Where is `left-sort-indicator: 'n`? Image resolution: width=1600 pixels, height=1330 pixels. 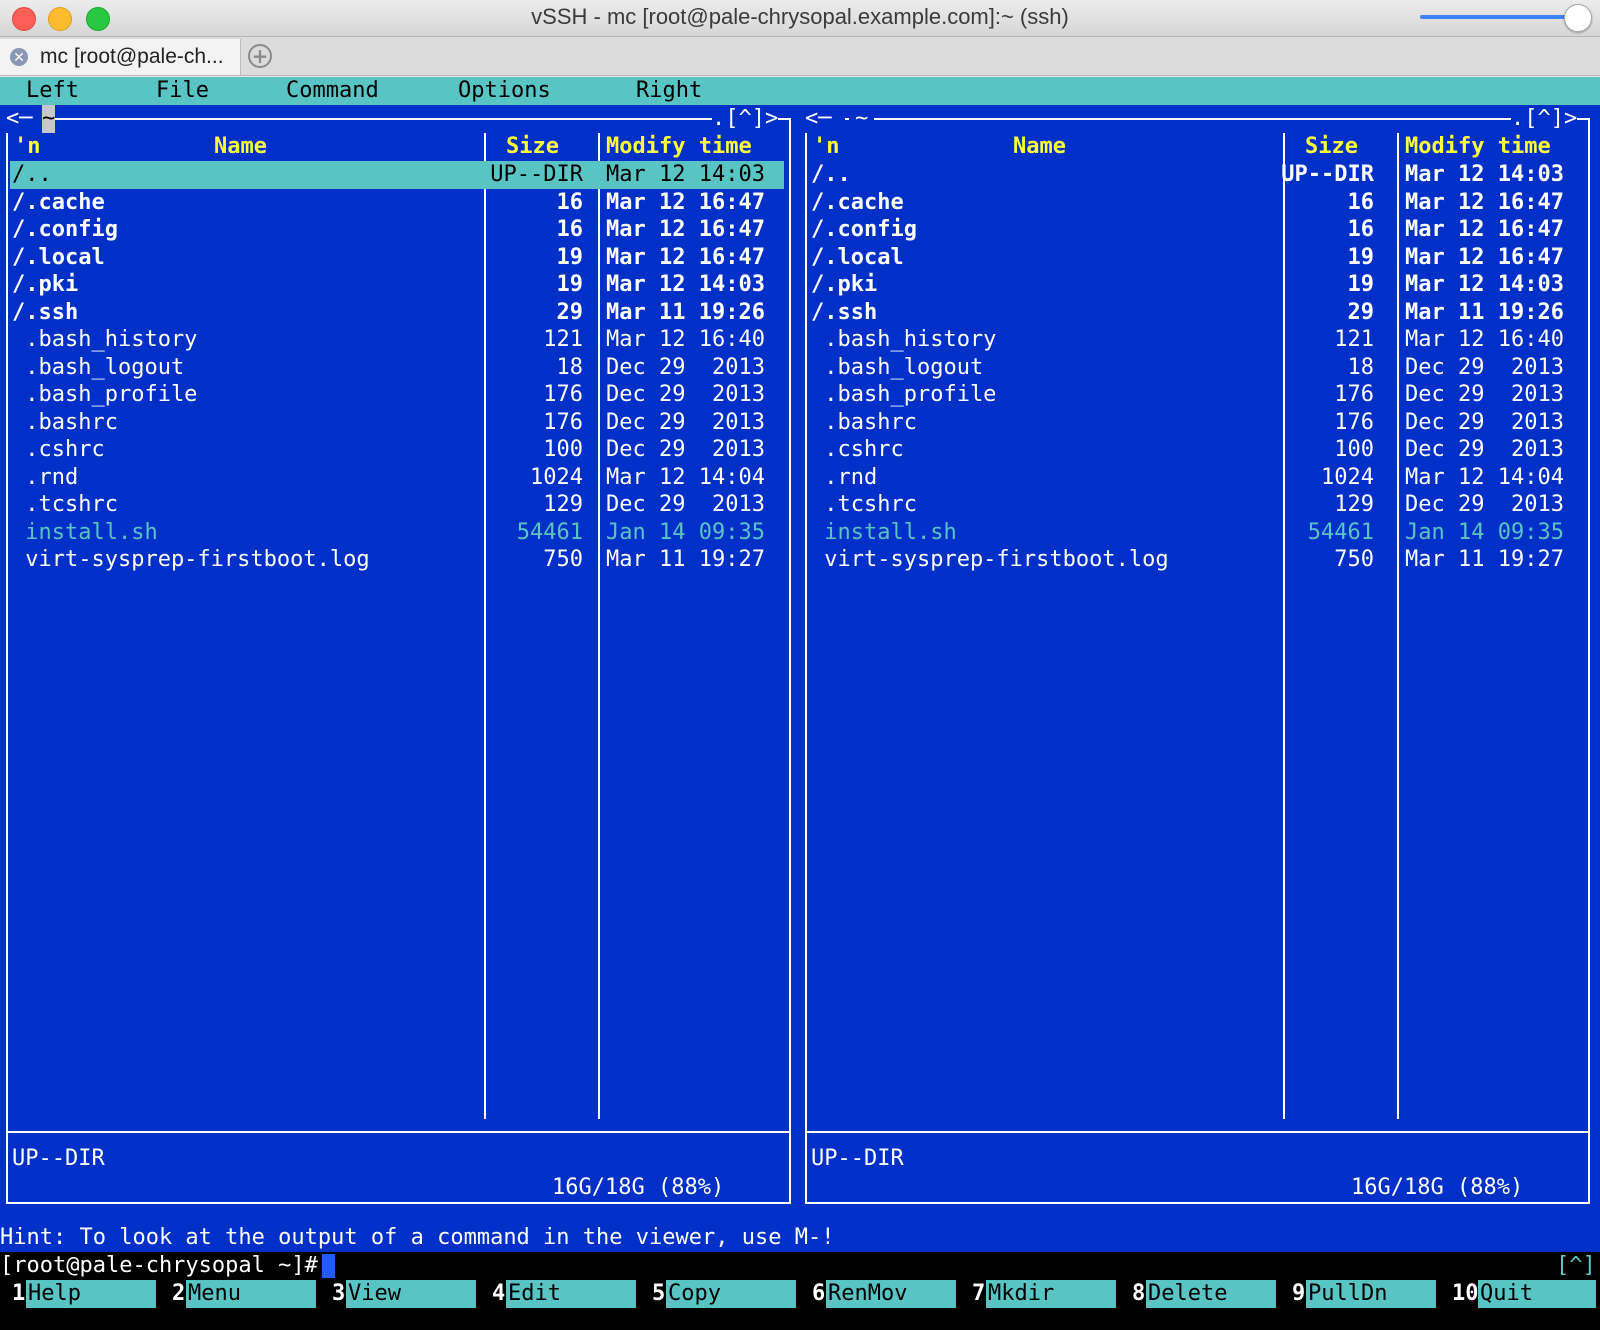 left-sort-indicator: 'n is located at coordinates (27, 147).